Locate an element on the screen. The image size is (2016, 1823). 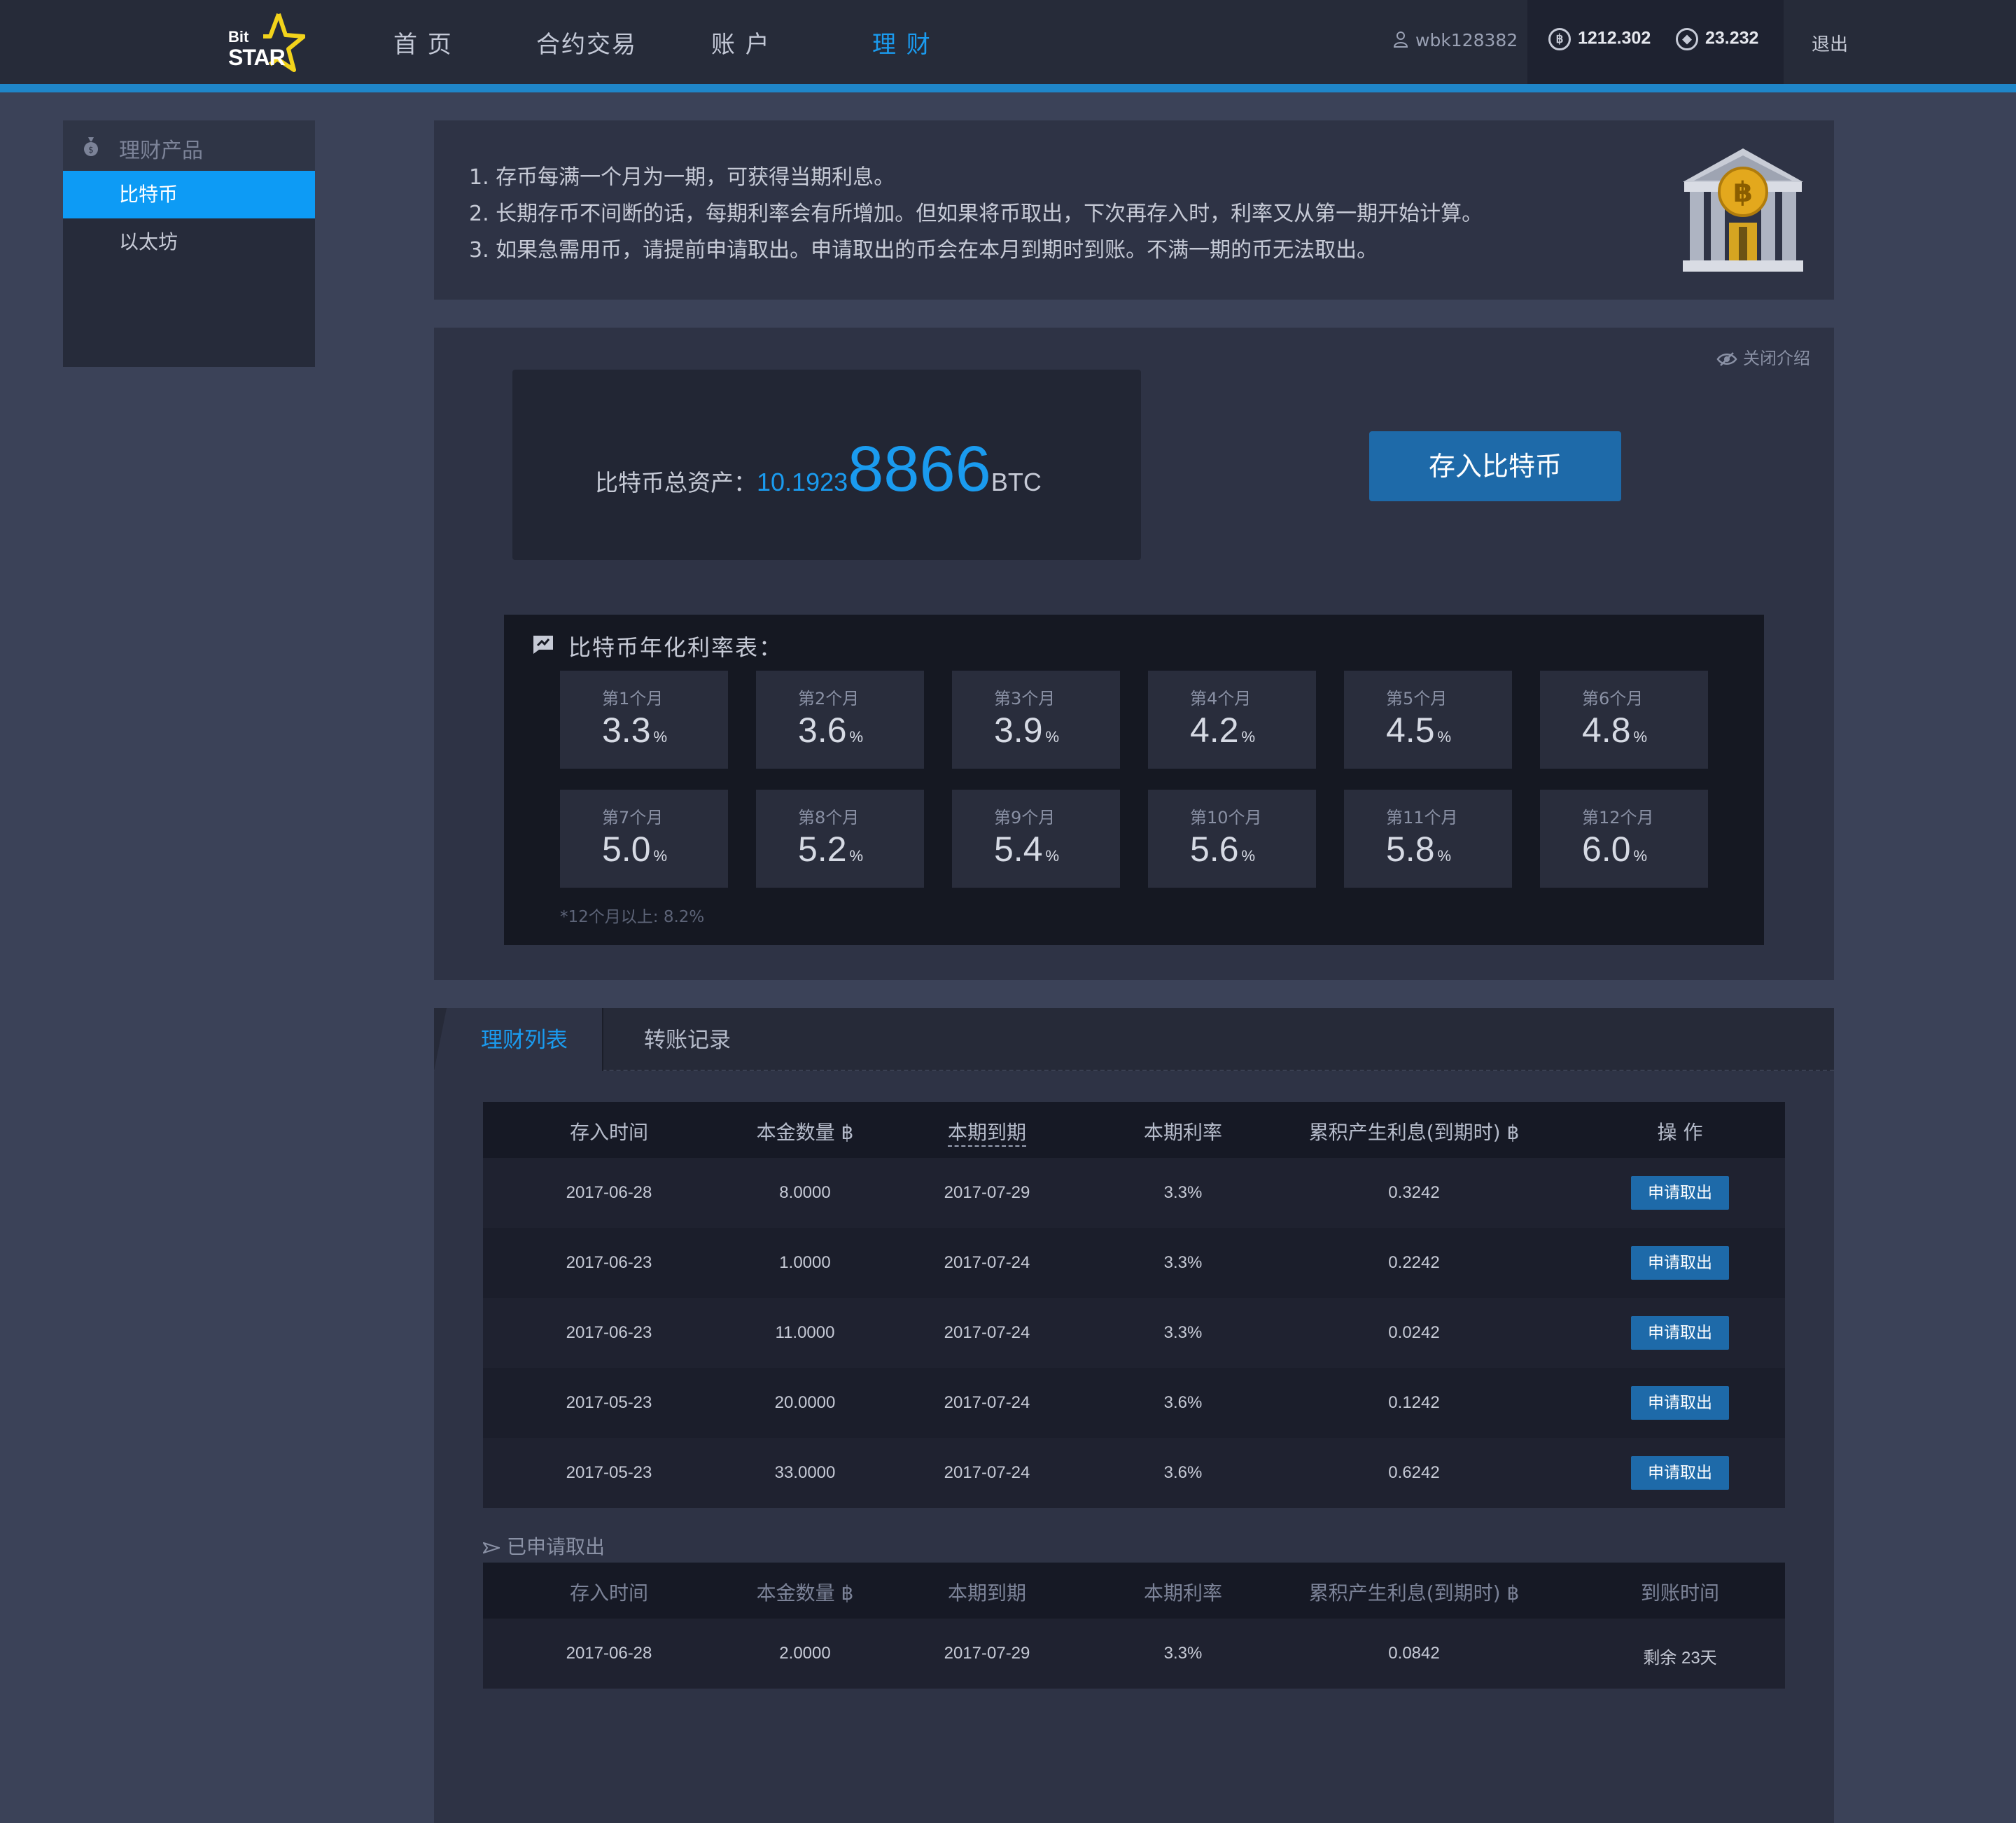
sidebar-item-ethereum: 以太坊 is located at coordinates (189, 242).